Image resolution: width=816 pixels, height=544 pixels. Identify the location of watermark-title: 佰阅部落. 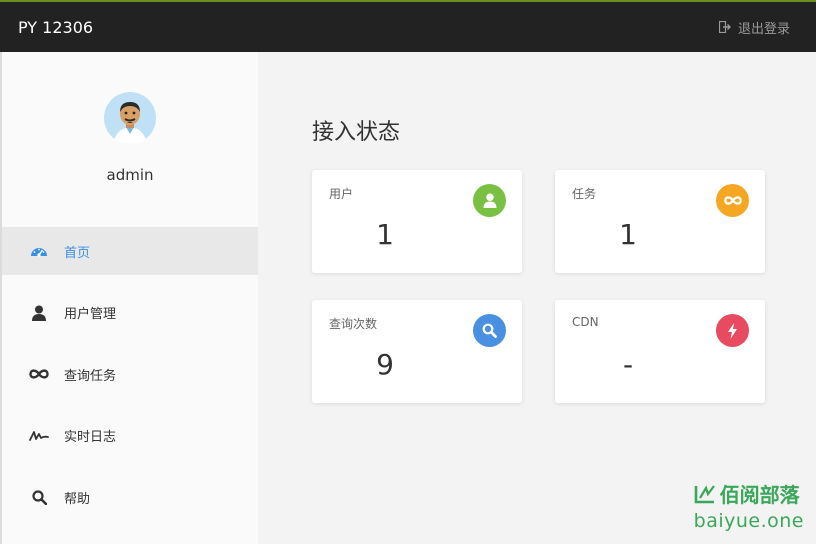
(759, 495).